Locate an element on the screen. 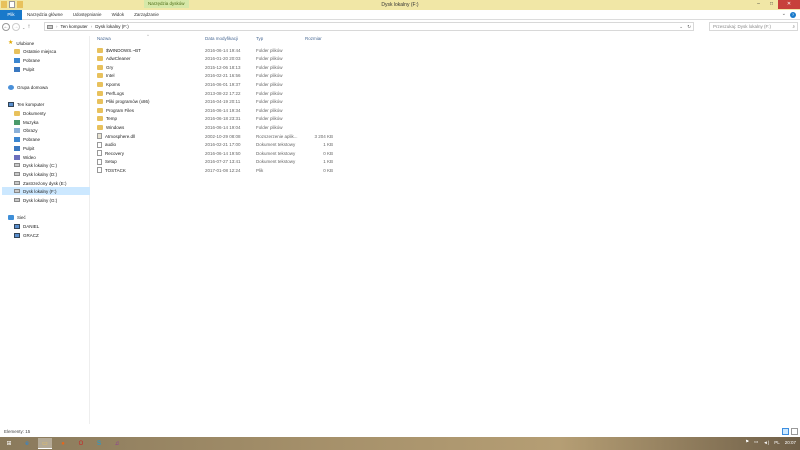  nav-downloads-pc: Pobrane is located at coordinates (27, 139).